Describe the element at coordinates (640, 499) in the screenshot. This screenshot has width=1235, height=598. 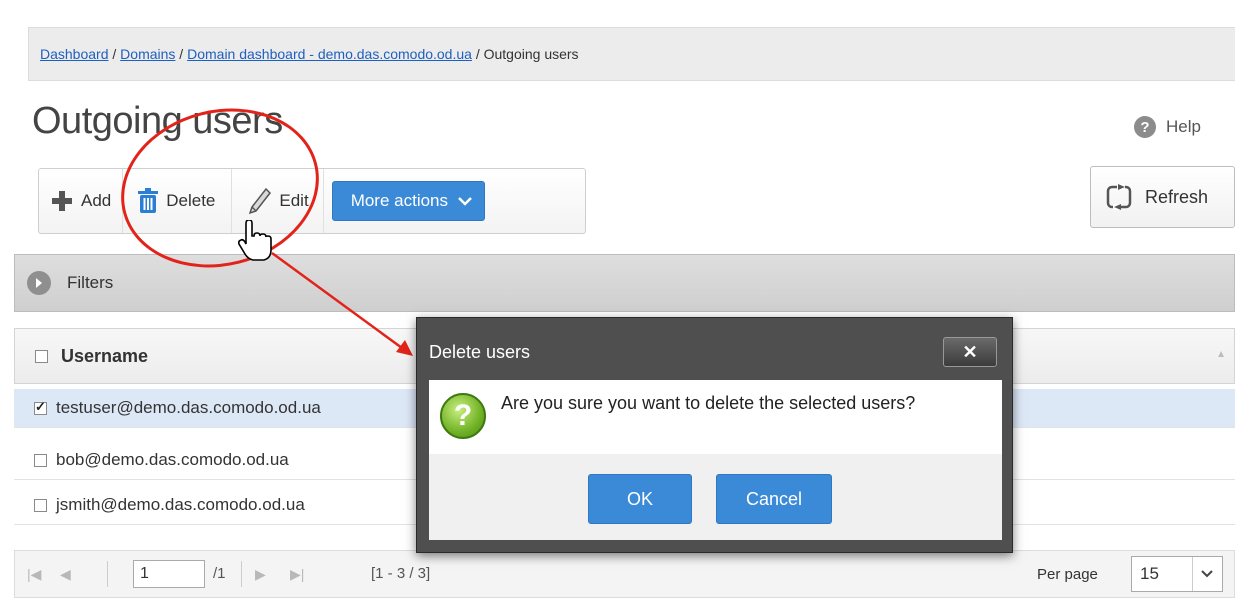
I see `ok-button: OK` at that location.